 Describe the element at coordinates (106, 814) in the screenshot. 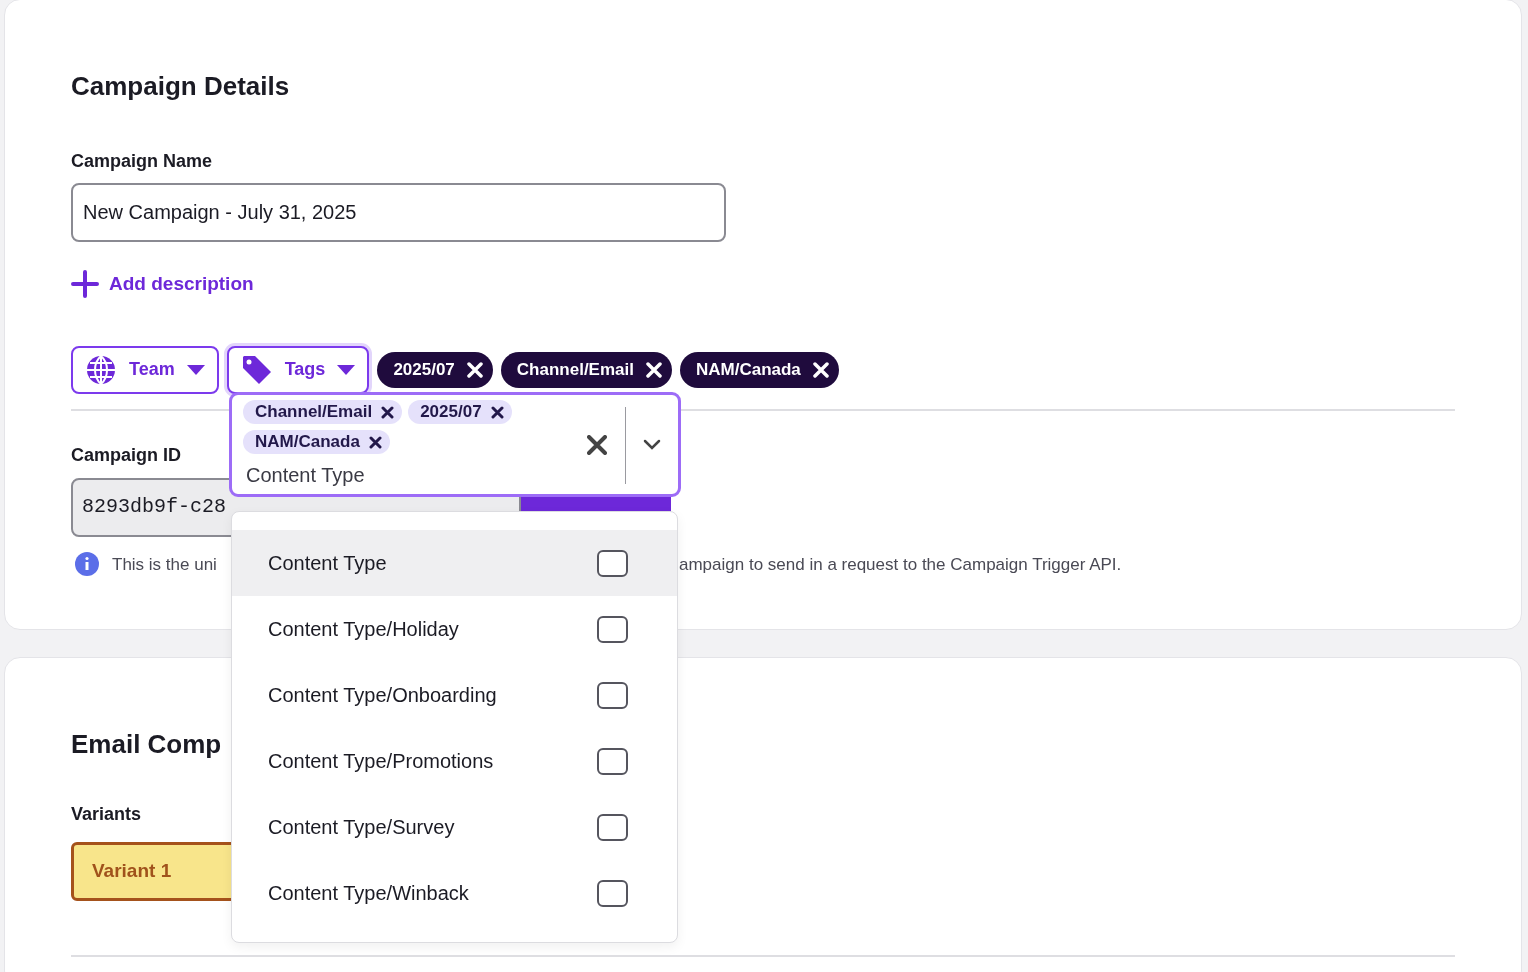

I see `field-label: Variants` at that location.